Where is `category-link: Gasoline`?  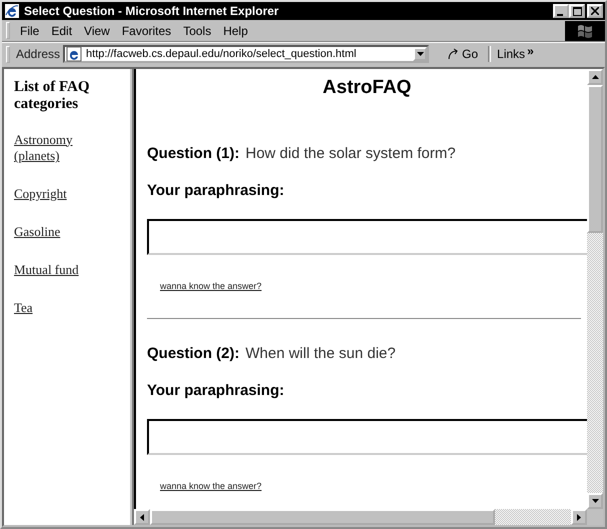 category-link: Gasoline is located at coordinates (37, 233).